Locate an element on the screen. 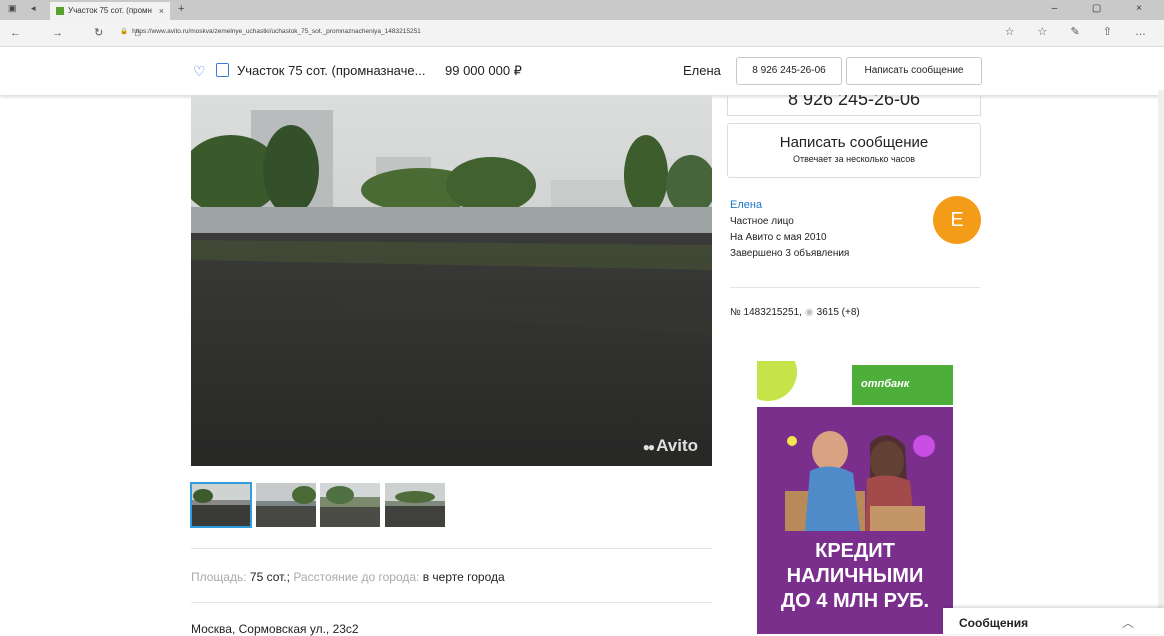  distance-label: Расстояние до города: is located at coordinates (356, 577).